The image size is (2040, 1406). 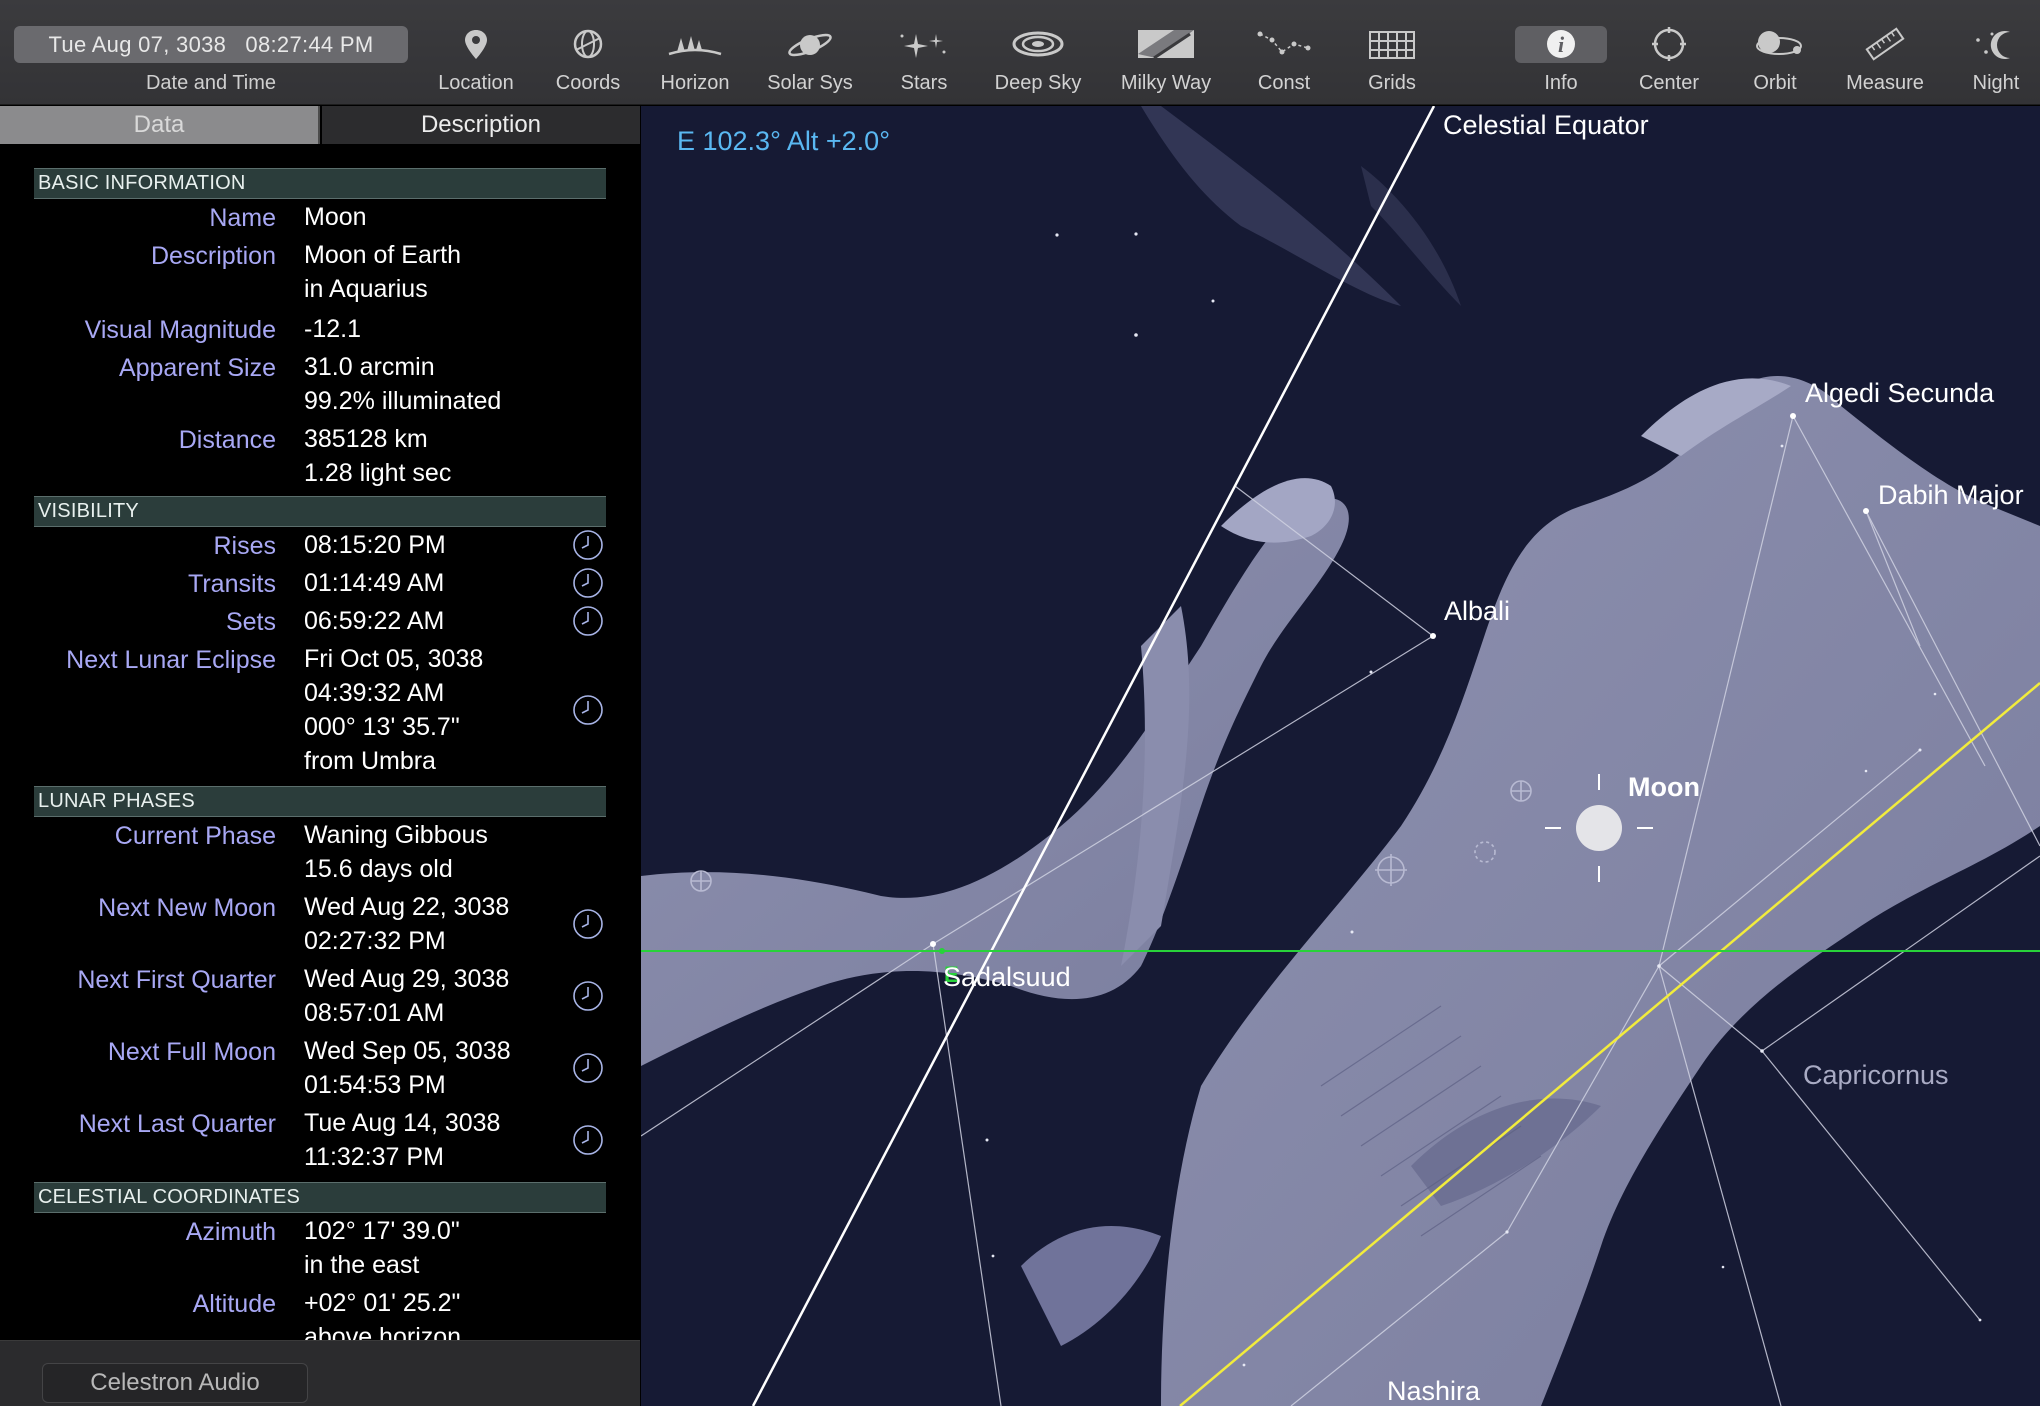 I want to click on sadalsuud-label: Sadalsuud, so click(x=1007, y=977).